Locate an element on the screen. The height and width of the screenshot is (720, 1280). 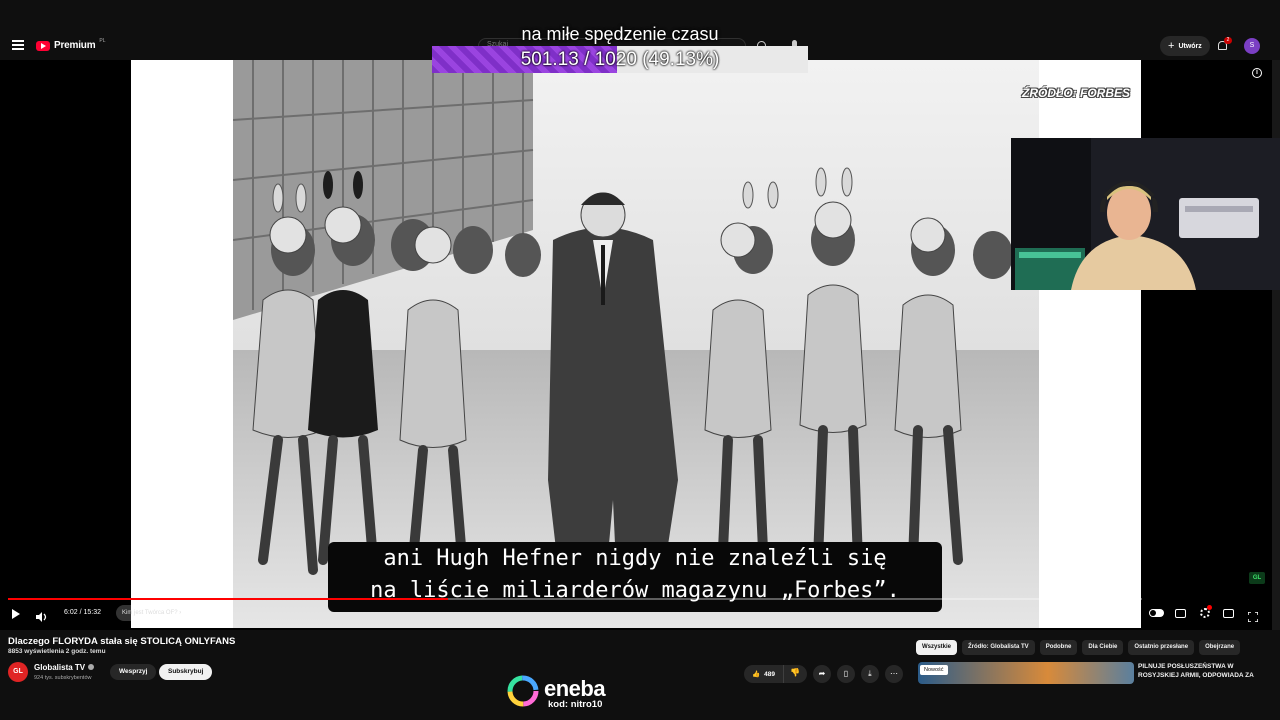
fullscreen-glyph is located at coordinates (1253, 617).